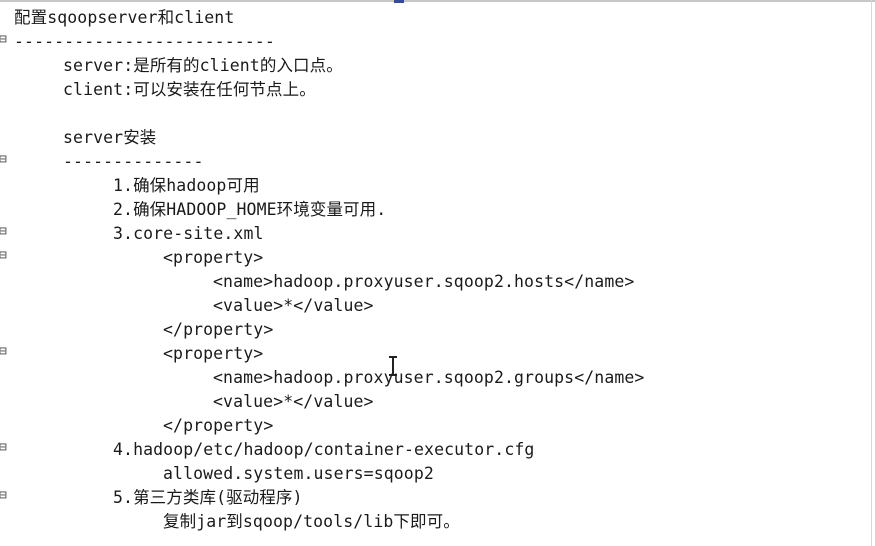 The height and width of the screenshot is (546, 875). Describe the element at coordinates (213, 257) in the screenshot. I see `text-line-property-open-1: <property>` at that location.